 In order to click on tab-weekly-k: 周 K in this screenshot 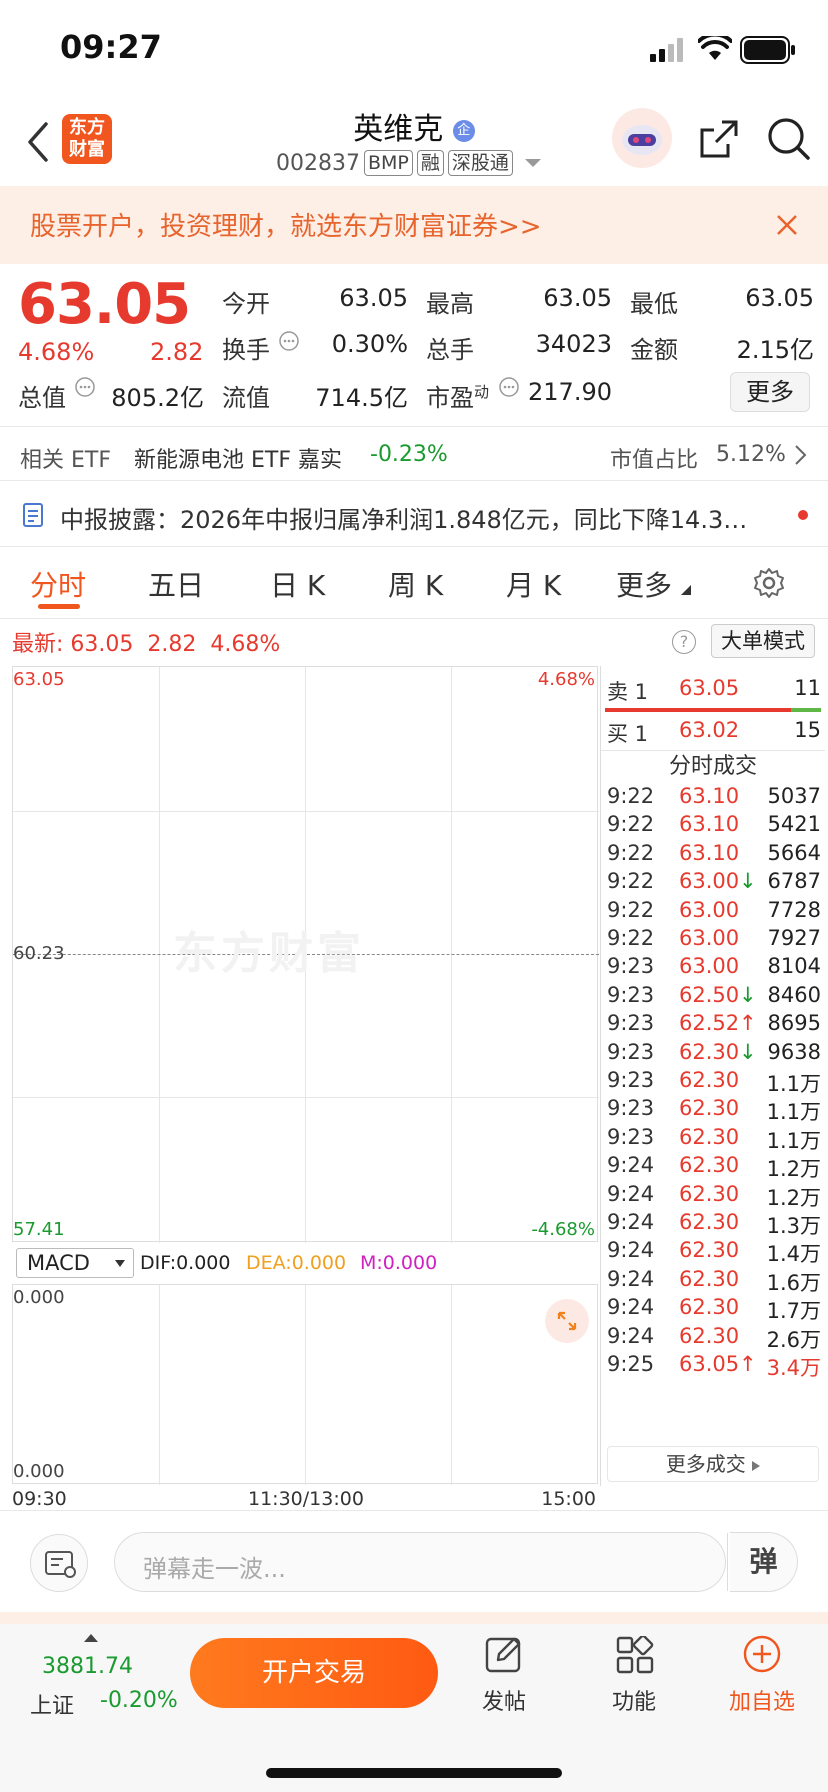, I will do `click(415, 584)`.